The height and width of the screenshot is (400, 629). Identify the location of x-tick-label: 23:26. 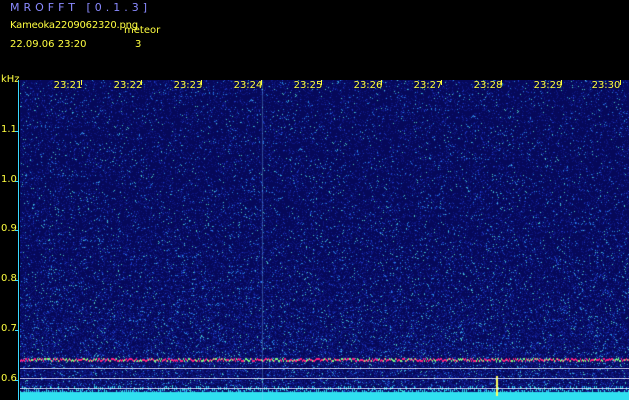
(368, 85).